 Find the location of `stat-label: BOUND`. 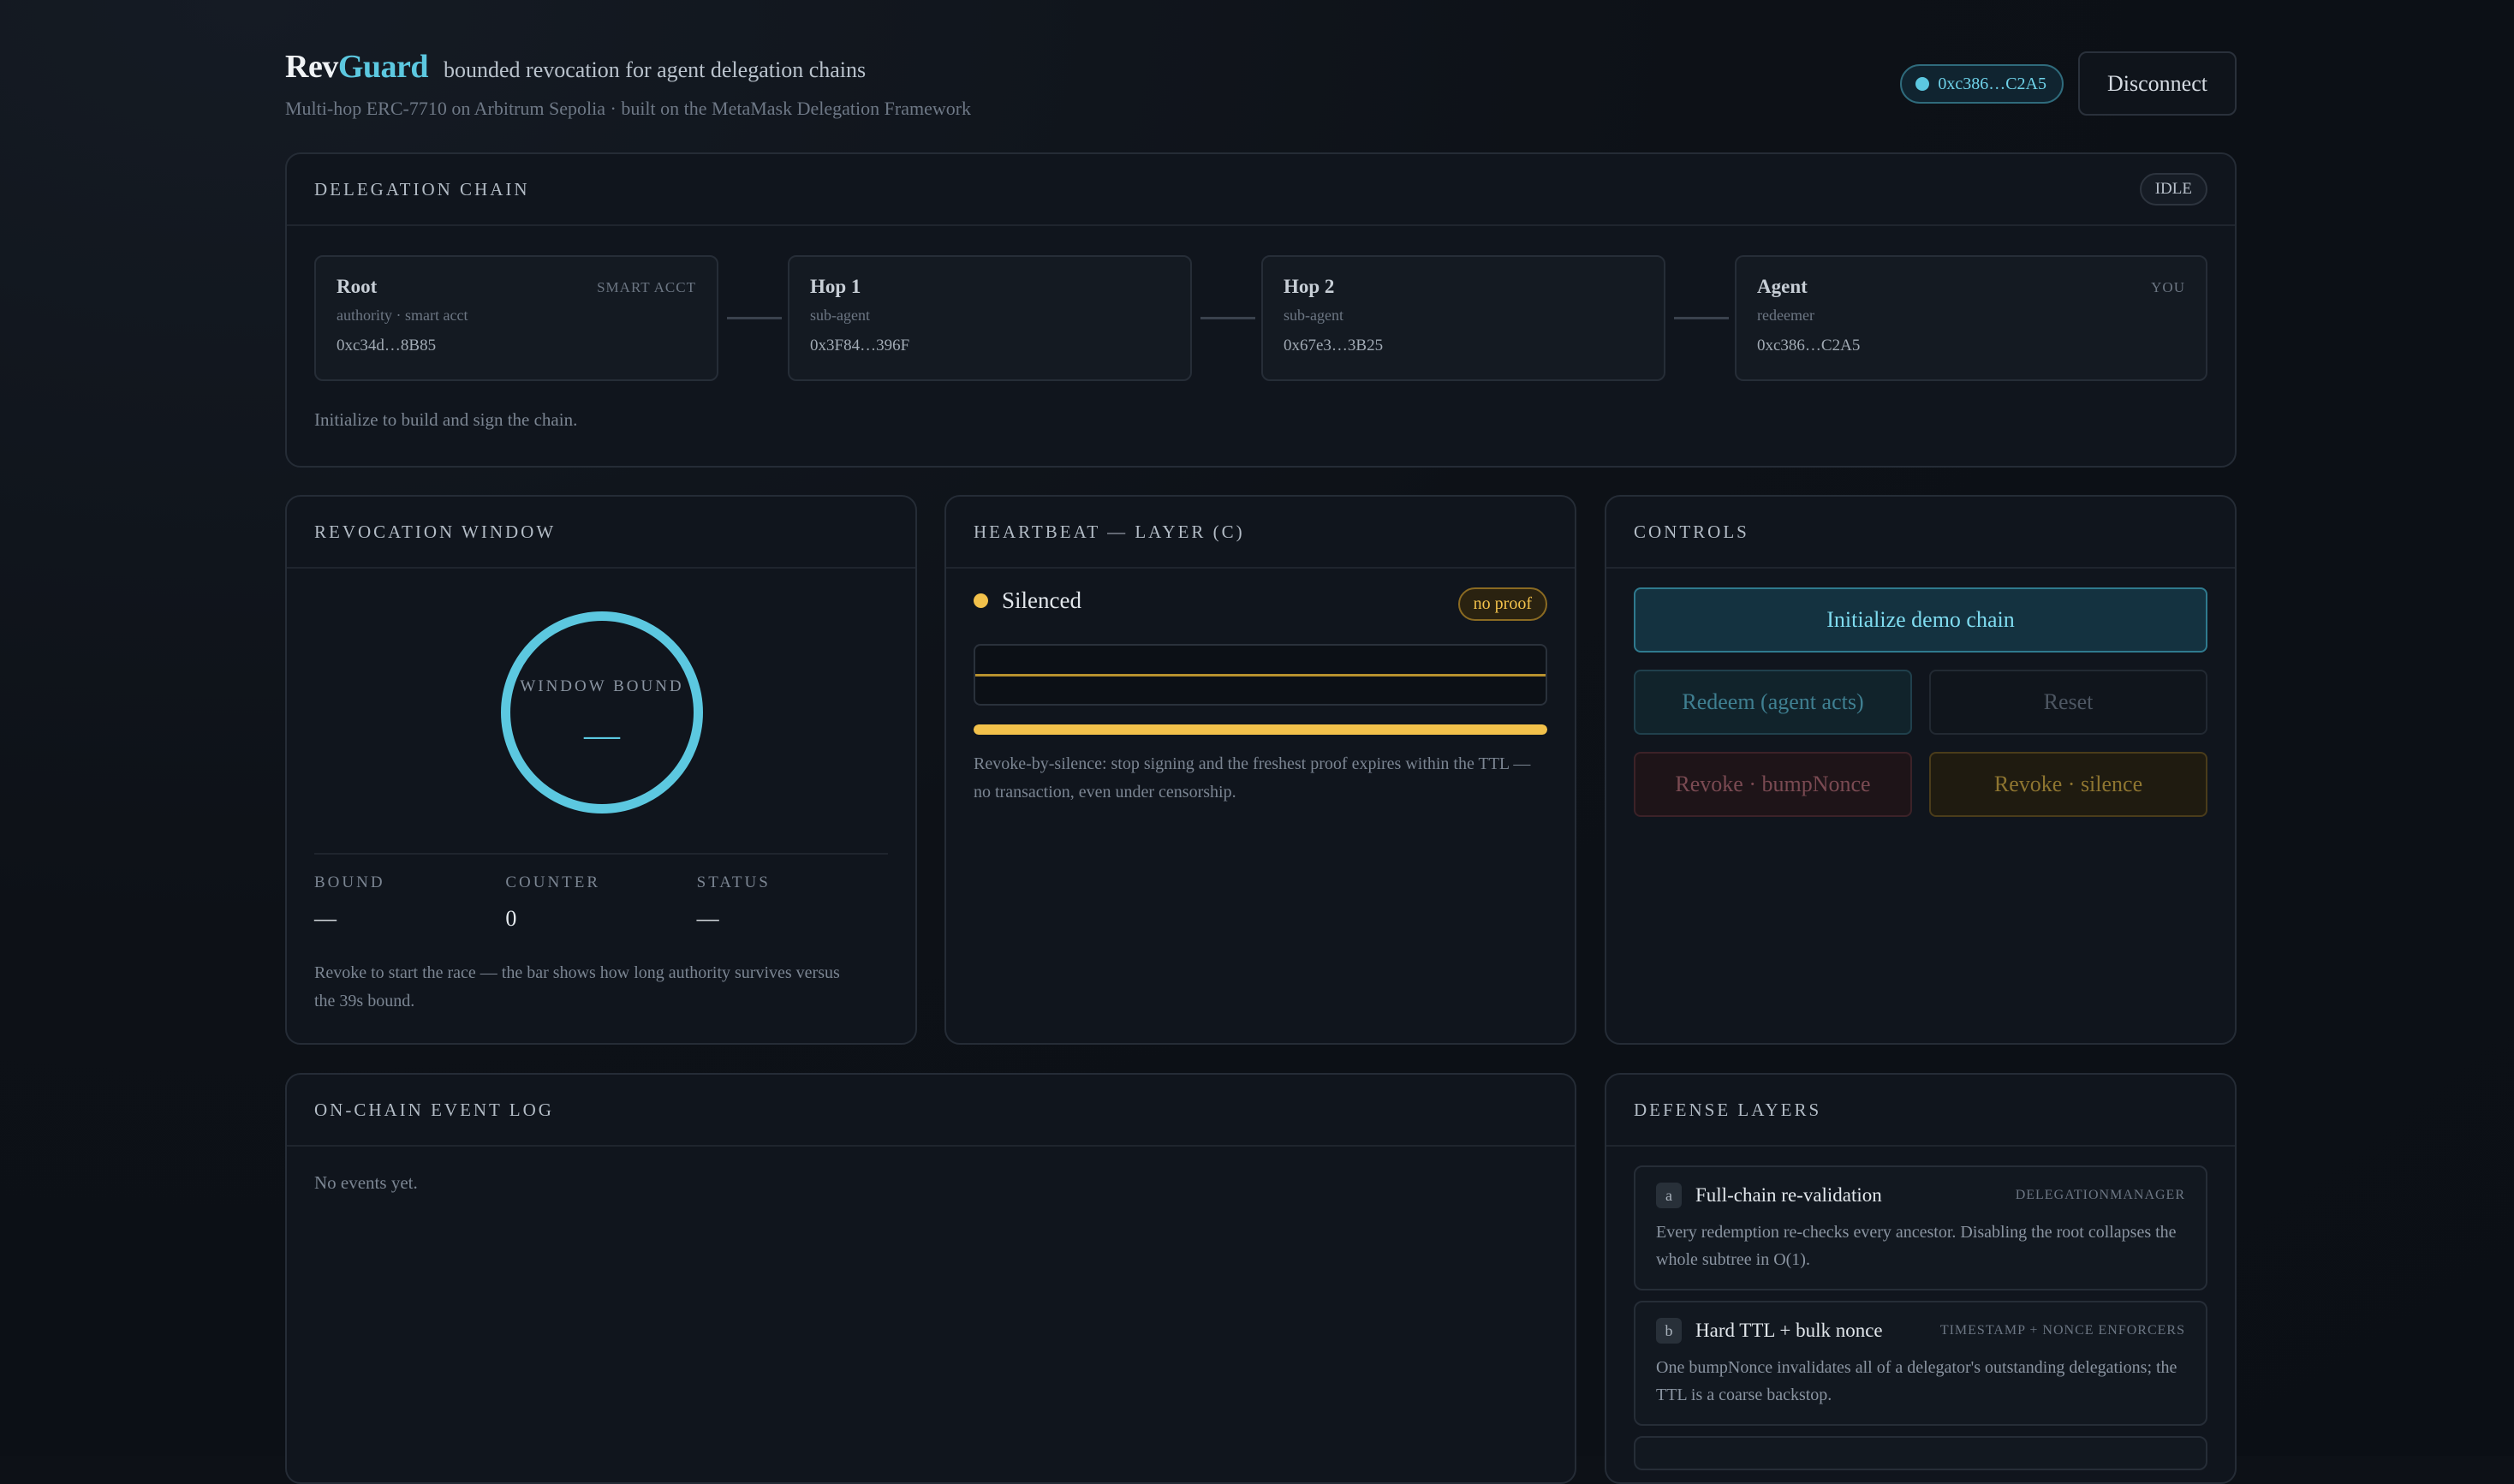

stat-label: BOUND is located at coordinates (349, 882).